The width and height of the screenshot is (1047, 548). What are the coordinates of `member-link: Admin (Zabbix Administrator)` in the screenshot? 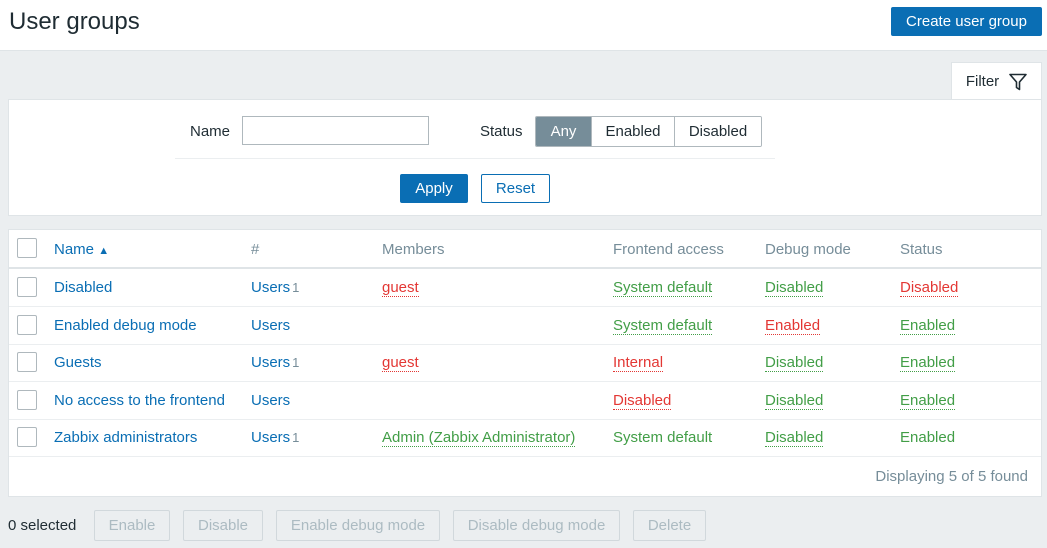 It's located at (479, 438).